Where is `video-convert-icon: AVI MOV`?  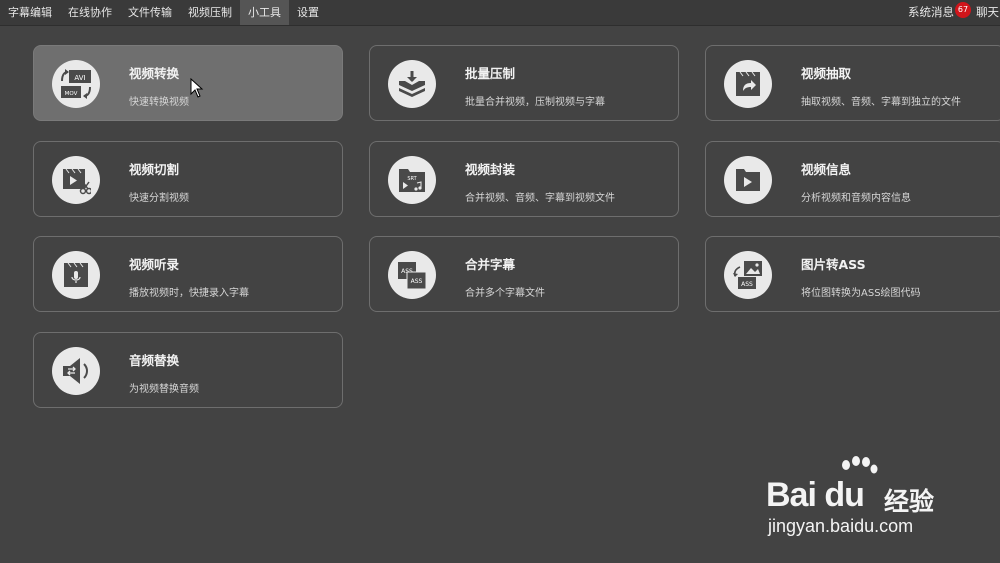
video-convert-icon: AVI MOV is located at coordinates (76, 84).